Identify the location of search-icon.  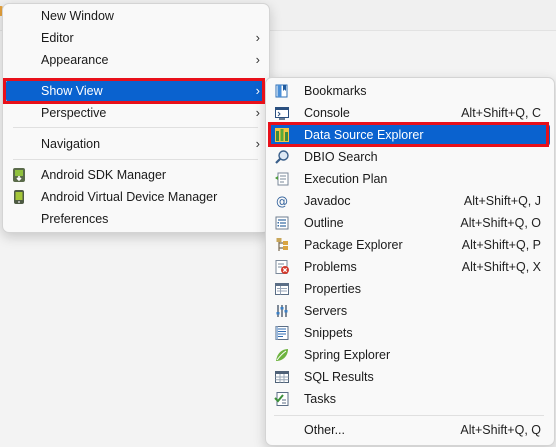
(282, 157).